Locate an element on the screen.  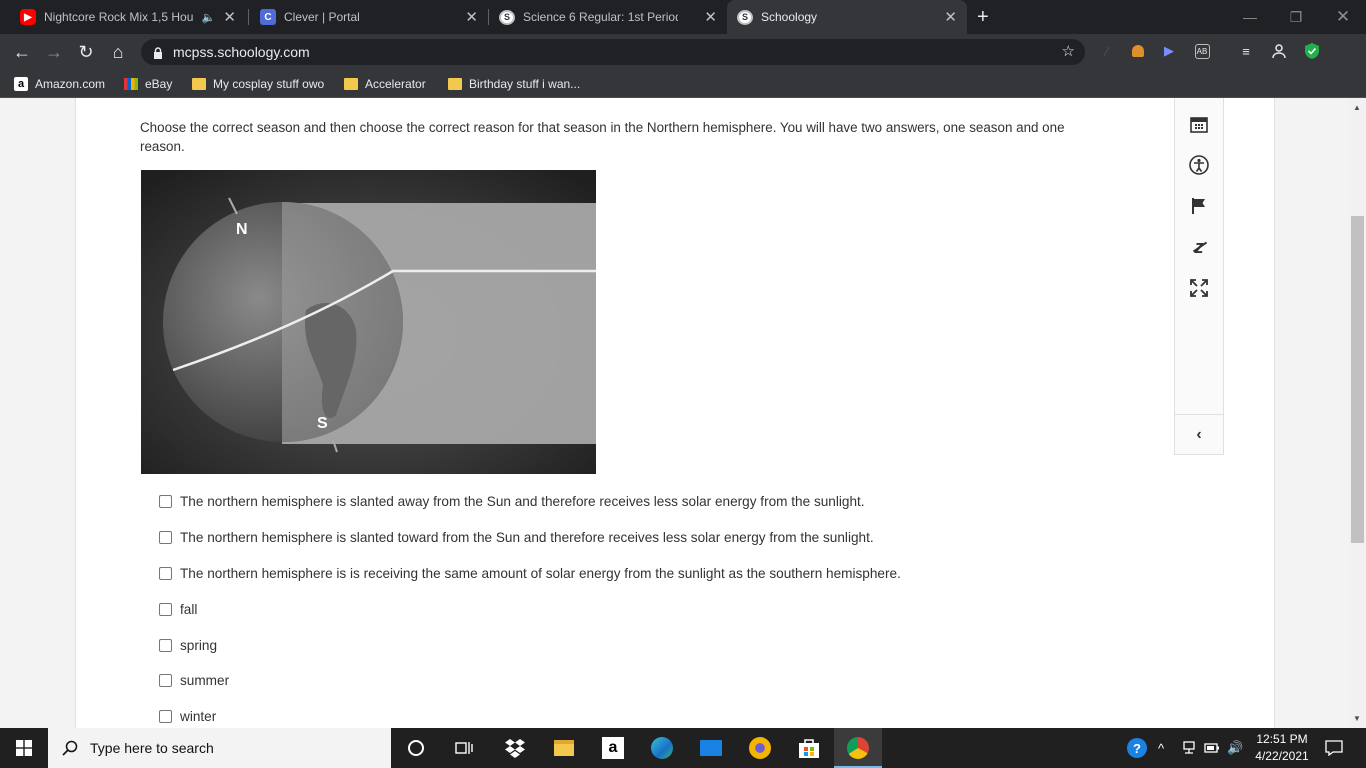
accessibility-icon is located at coordinates (1199, 165).